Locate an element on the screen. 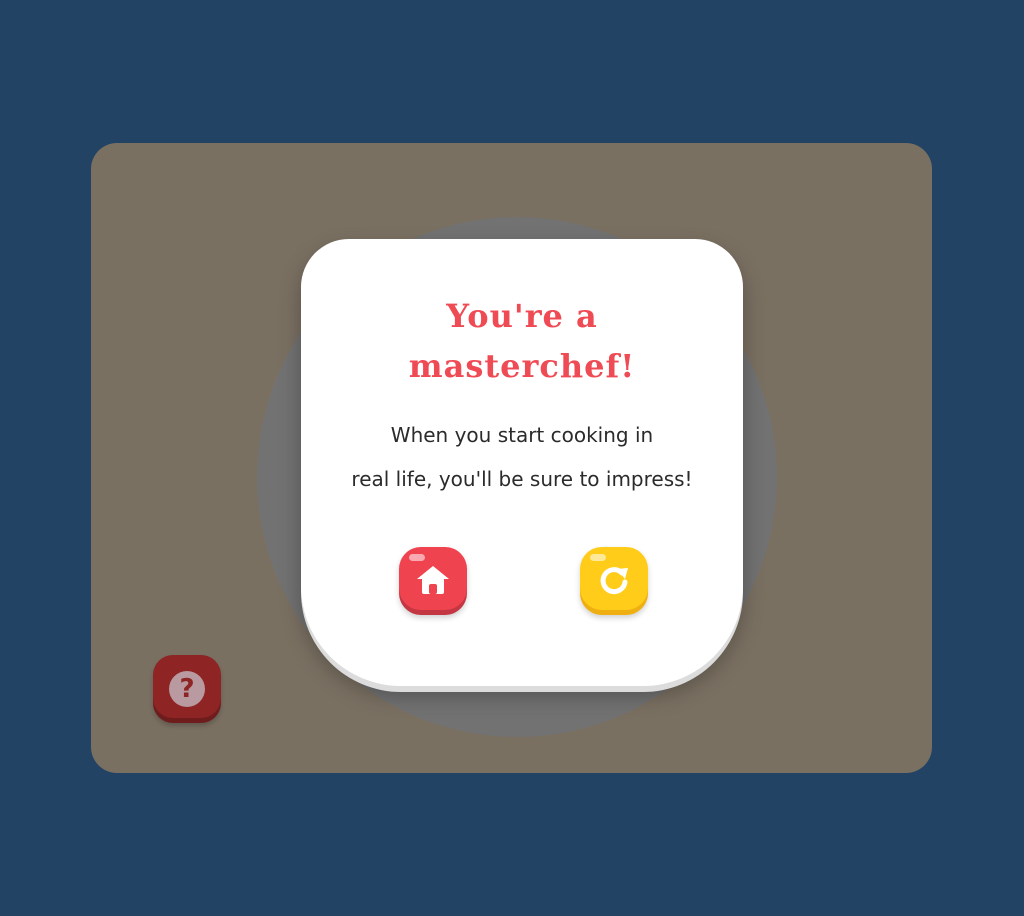  question-mark-icon: ? is located at coordinates (187, 689).